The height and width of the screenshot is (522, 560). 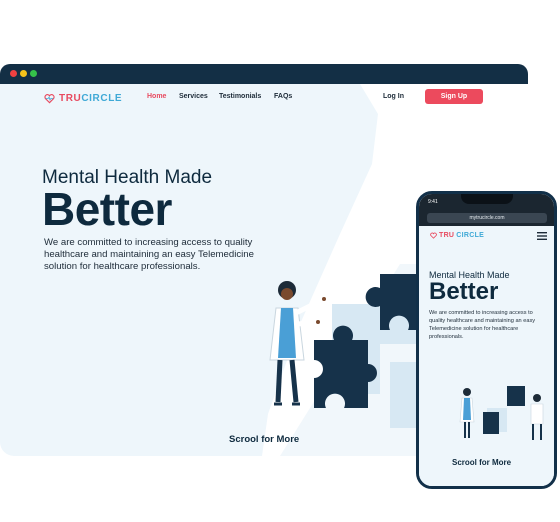 I want to click on brand-name-tru: TRU, so click(x=70, y=98).